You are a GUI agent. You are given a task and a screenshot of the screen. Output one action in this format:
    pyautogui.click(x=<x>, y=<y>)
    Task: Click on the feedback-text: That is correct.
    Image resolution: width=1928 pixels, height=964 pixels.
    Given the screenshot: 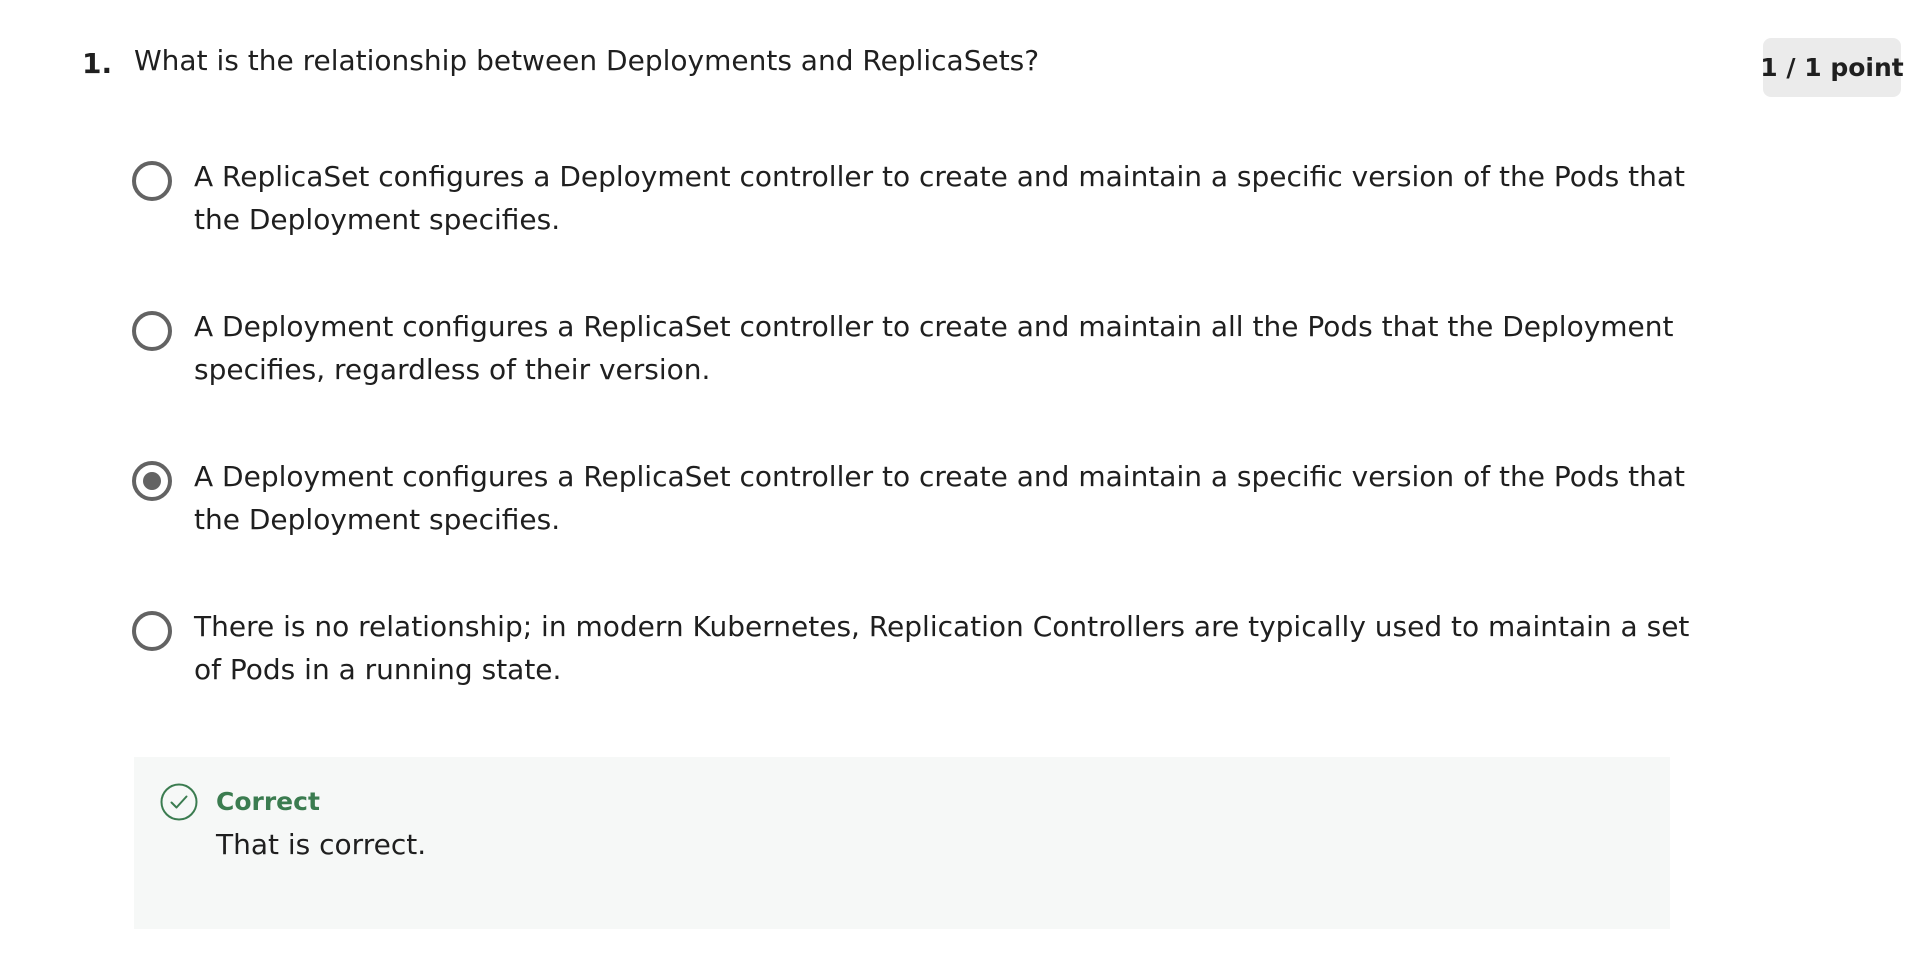 What is the action you would take?
    pyautogui.click(x=321, y=844)
    